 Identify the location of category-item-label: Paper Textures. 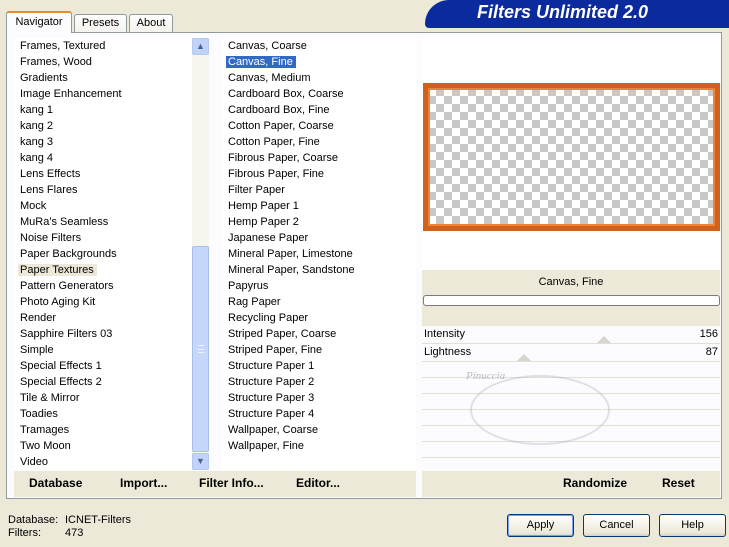
(57, 270).